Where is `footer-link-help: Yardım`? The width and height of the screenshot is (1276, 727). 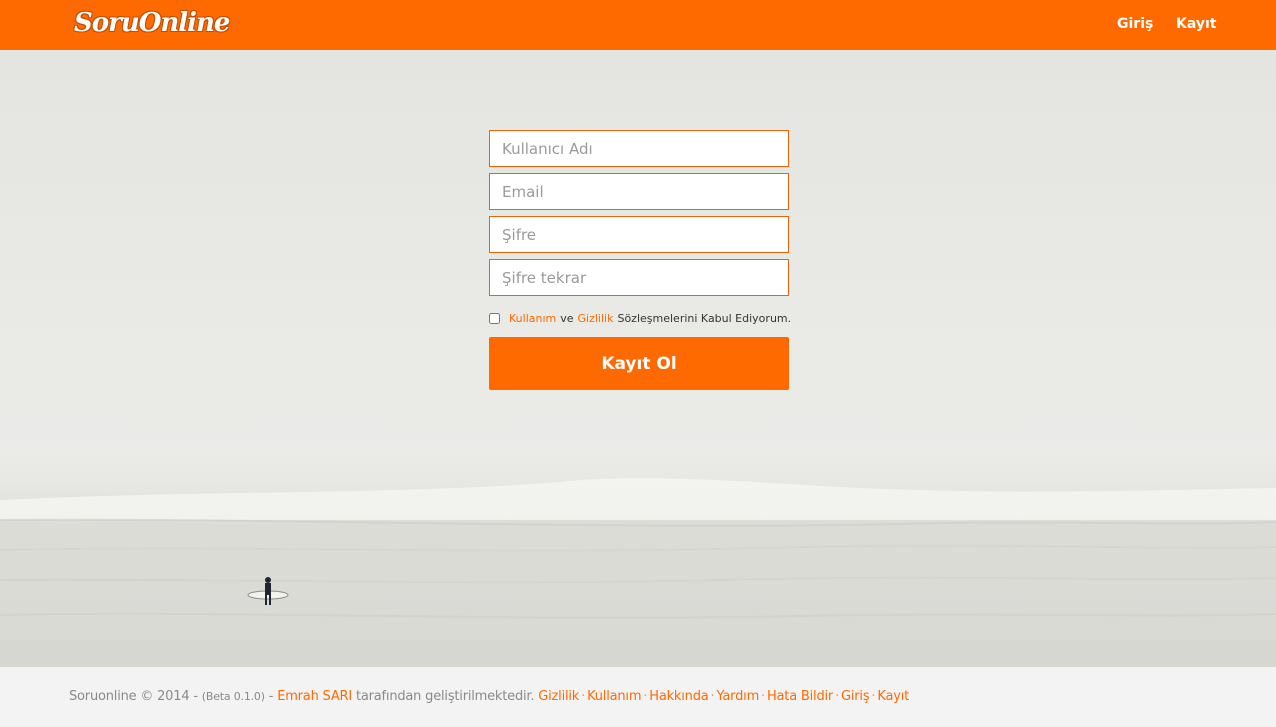
footer-link-help: Yardım is located at coordinates (737, 696).